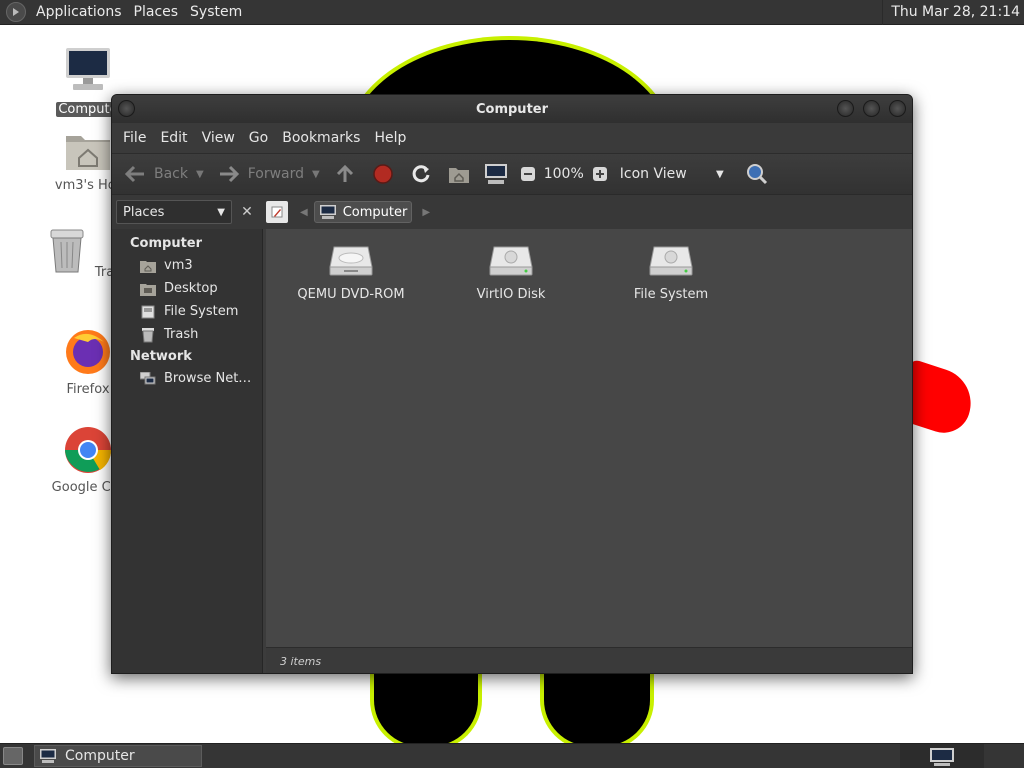  Describe the element at coordinates (563, 174) in the screenshot. I see `zoom-level: 100%` at that location.